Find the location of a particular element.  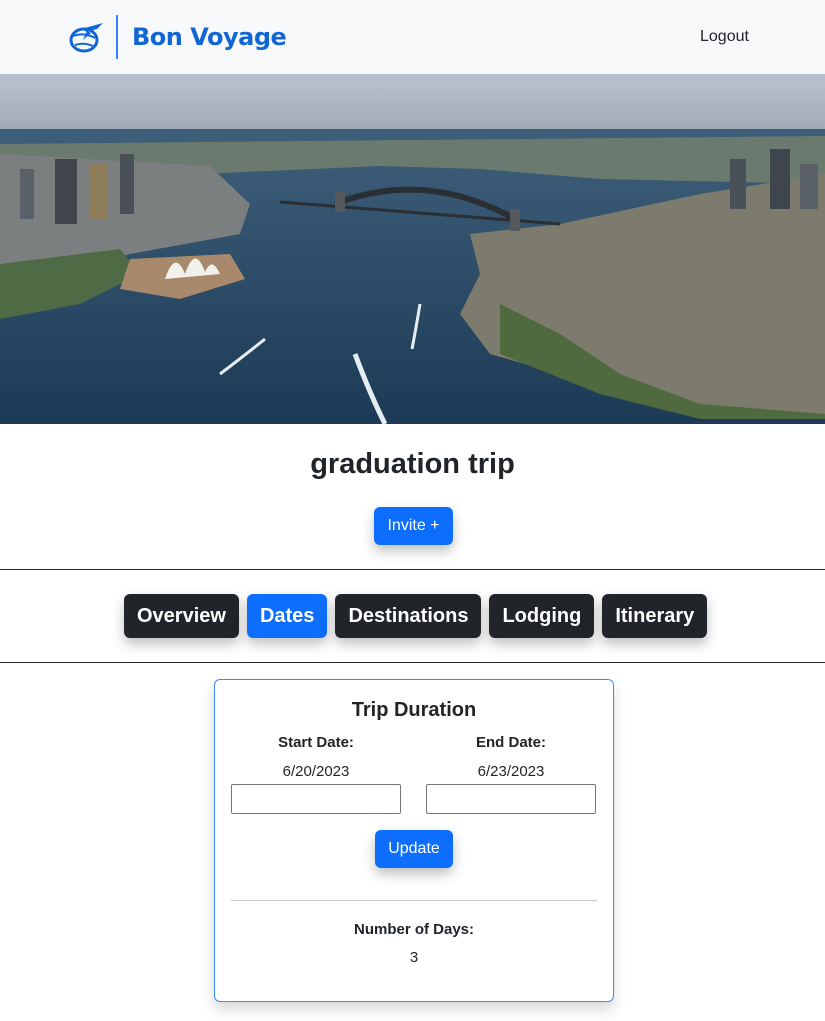

start-date-label: Start Date: is located at coordinates (316, 742).